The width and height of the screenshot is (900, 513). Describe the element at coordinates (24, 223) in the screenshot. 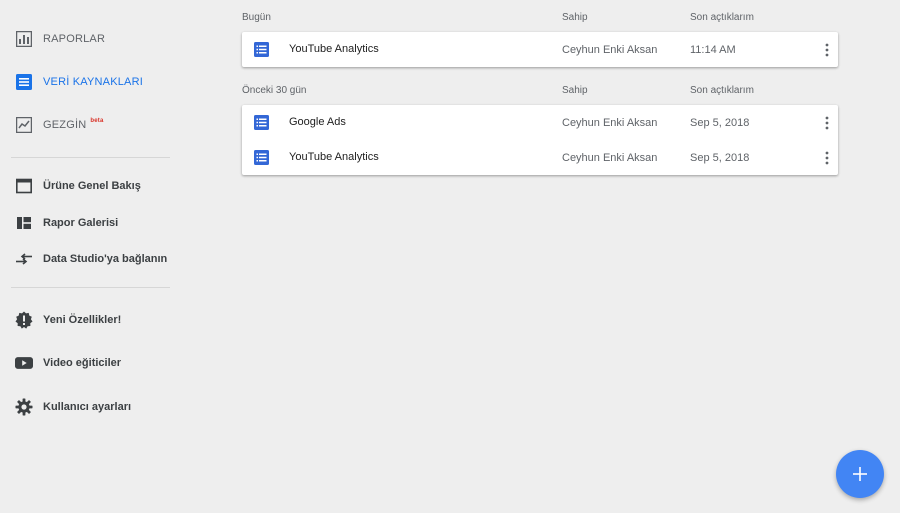

I see `gallery-icon` at that location.